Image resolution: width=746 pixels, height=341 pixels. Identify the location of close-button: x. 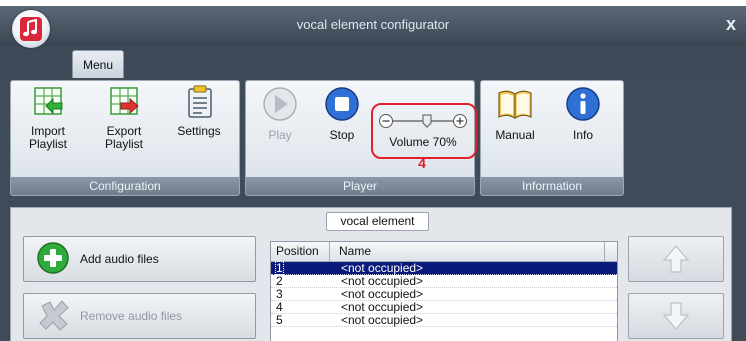
(731, 24).